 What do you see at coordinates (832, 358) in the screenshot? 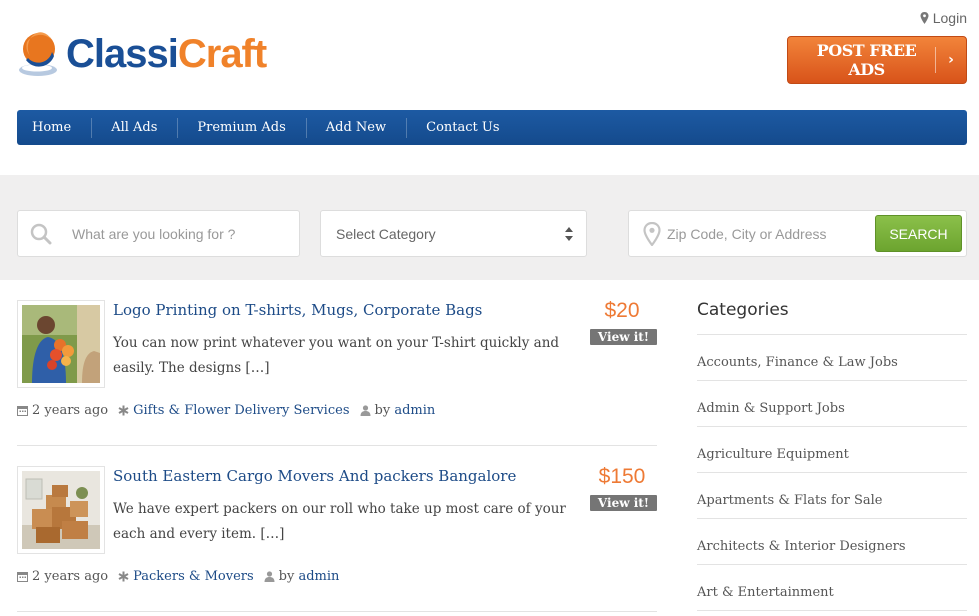
I see `category-item: Accounts, Finance & Law Jobs` at bounding box center [832, 358].